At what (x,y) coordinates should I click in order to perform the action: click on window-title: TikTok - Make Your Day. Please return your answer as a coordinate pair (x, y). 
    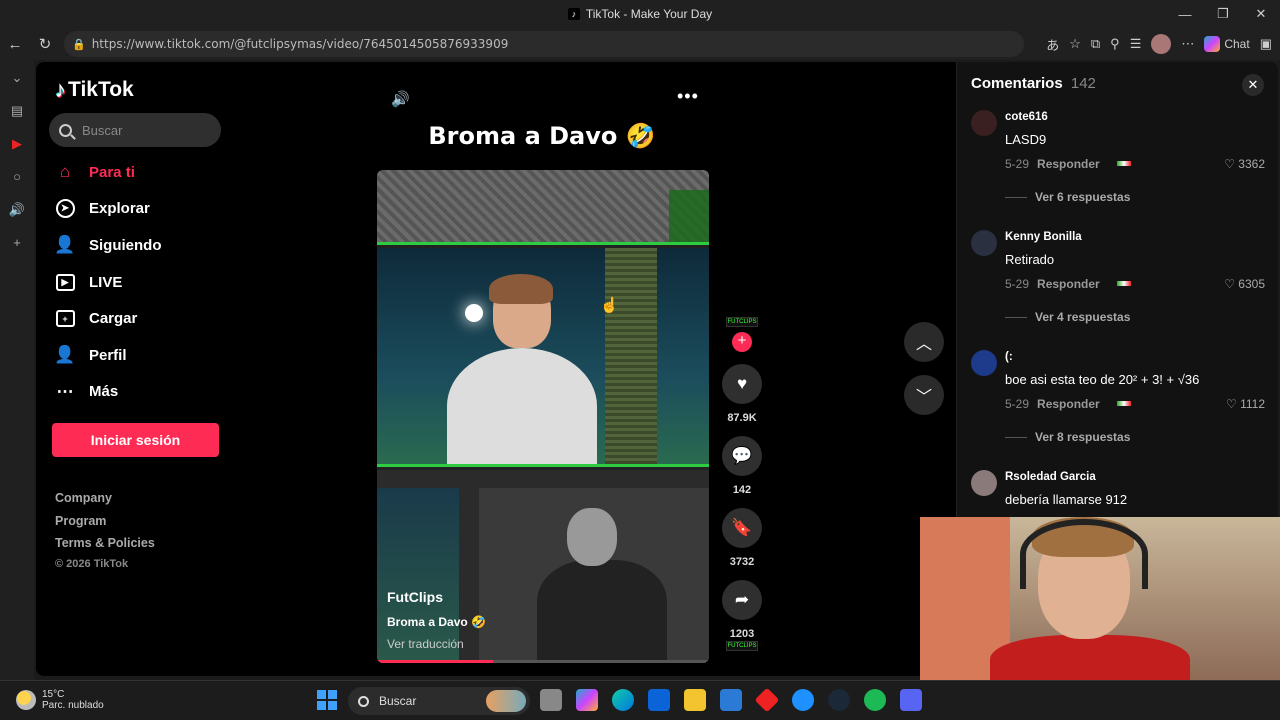
    Looking at the image, I should click on (649, 14).